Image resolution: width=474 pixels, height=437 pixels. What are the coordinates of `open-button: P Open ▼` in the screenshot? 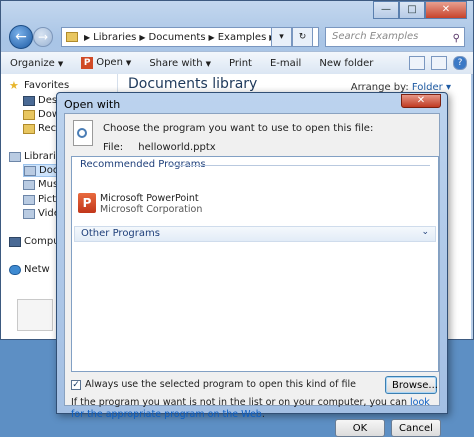 It's located at (106, 63).